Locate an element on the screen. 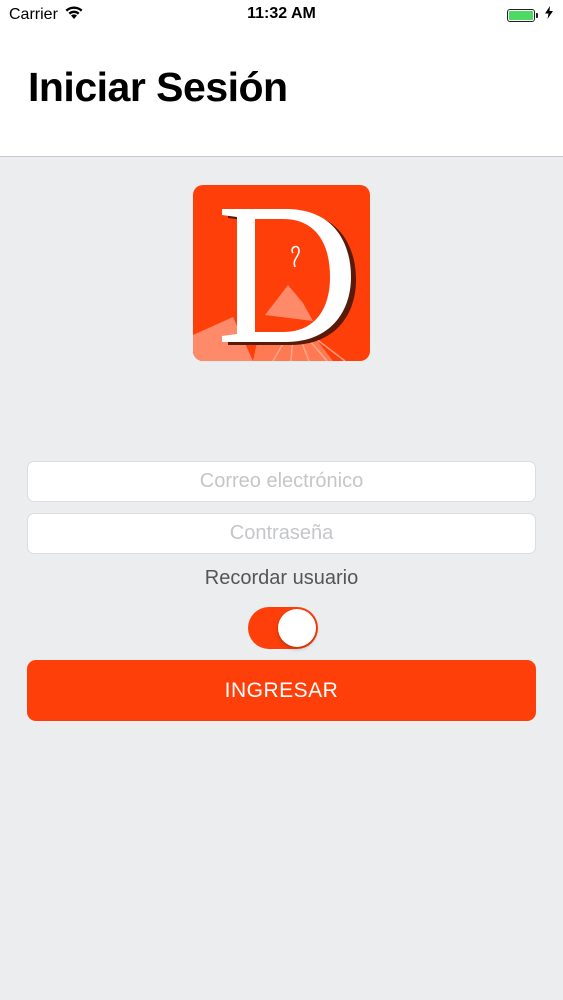 This screenshot has width=563, height=1000. status-right is located at coordinates (530, 15).